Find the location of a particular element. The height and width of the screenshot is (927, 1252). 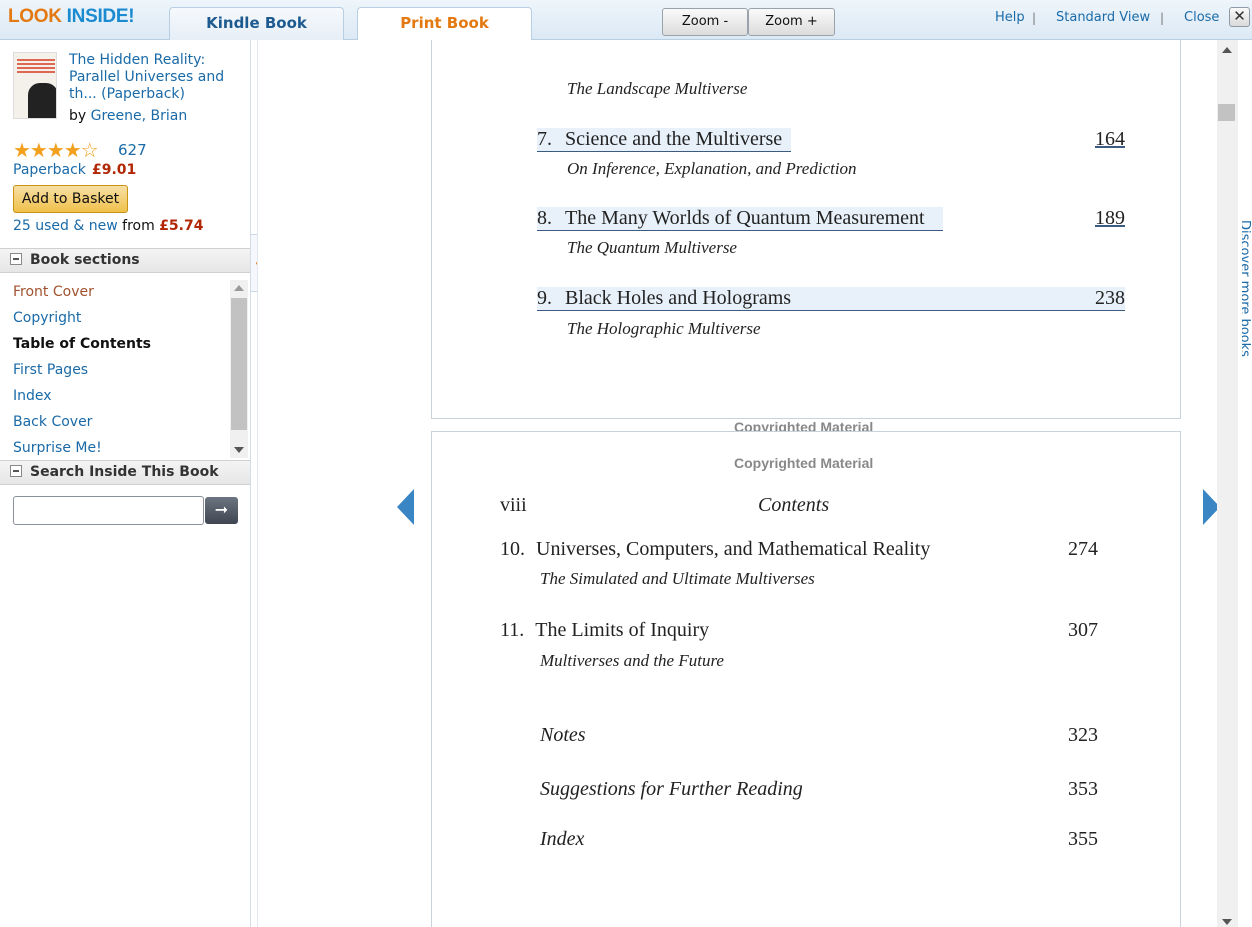

from-label: from is located at coordinates (138, 226).